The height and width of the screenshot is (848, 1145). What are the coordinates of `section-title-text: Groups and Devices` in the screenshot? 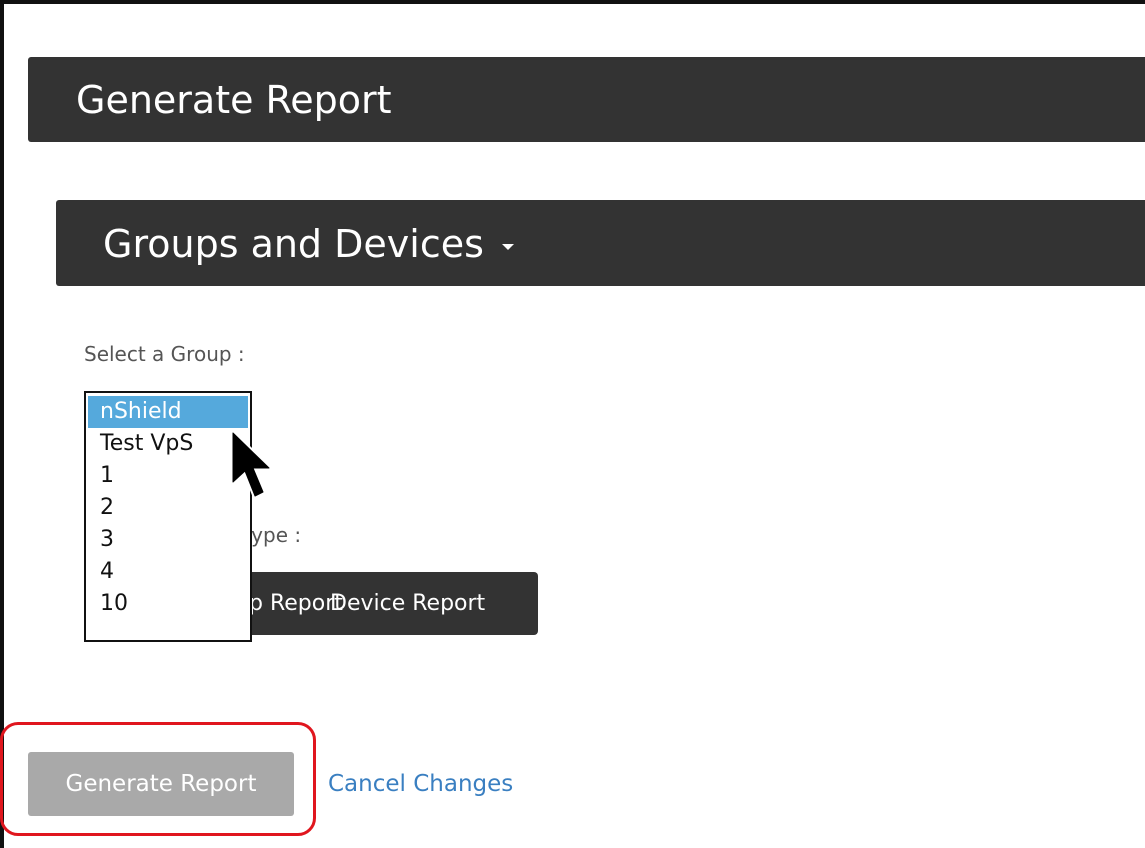 It's located at (293, 244).